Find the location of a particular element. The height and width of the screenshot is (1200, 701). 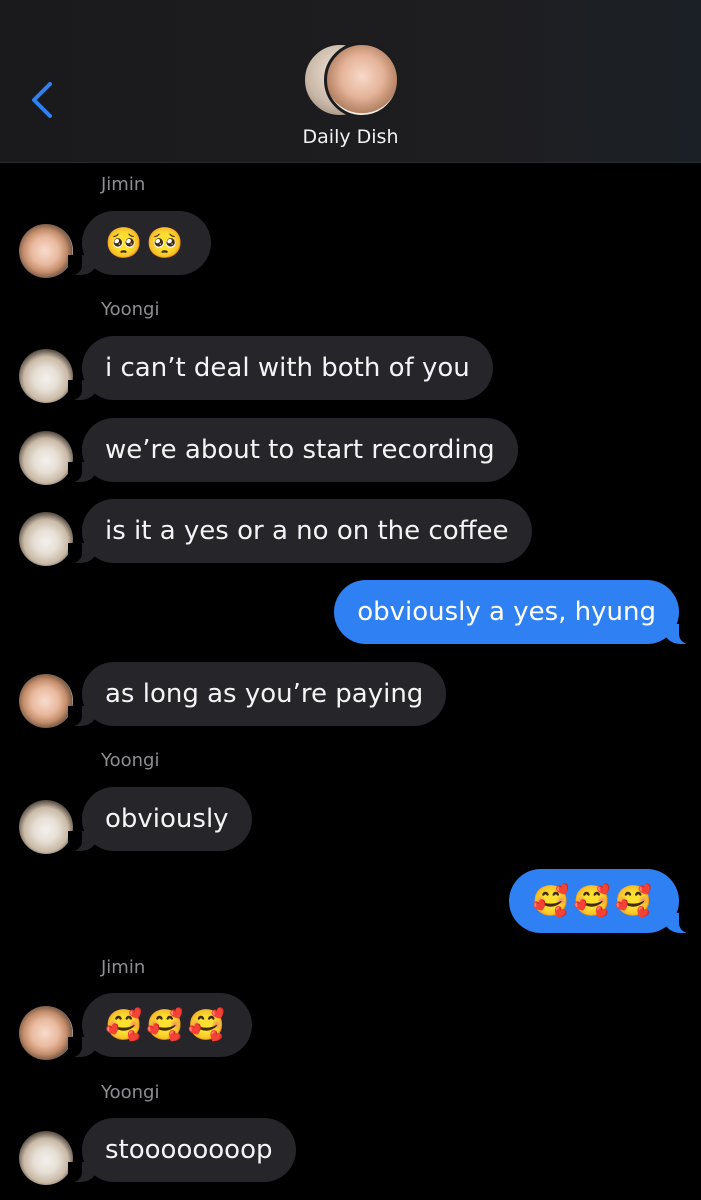

message-bubble: 🥰🥰🥰 is located at coordinates (160, 1025).